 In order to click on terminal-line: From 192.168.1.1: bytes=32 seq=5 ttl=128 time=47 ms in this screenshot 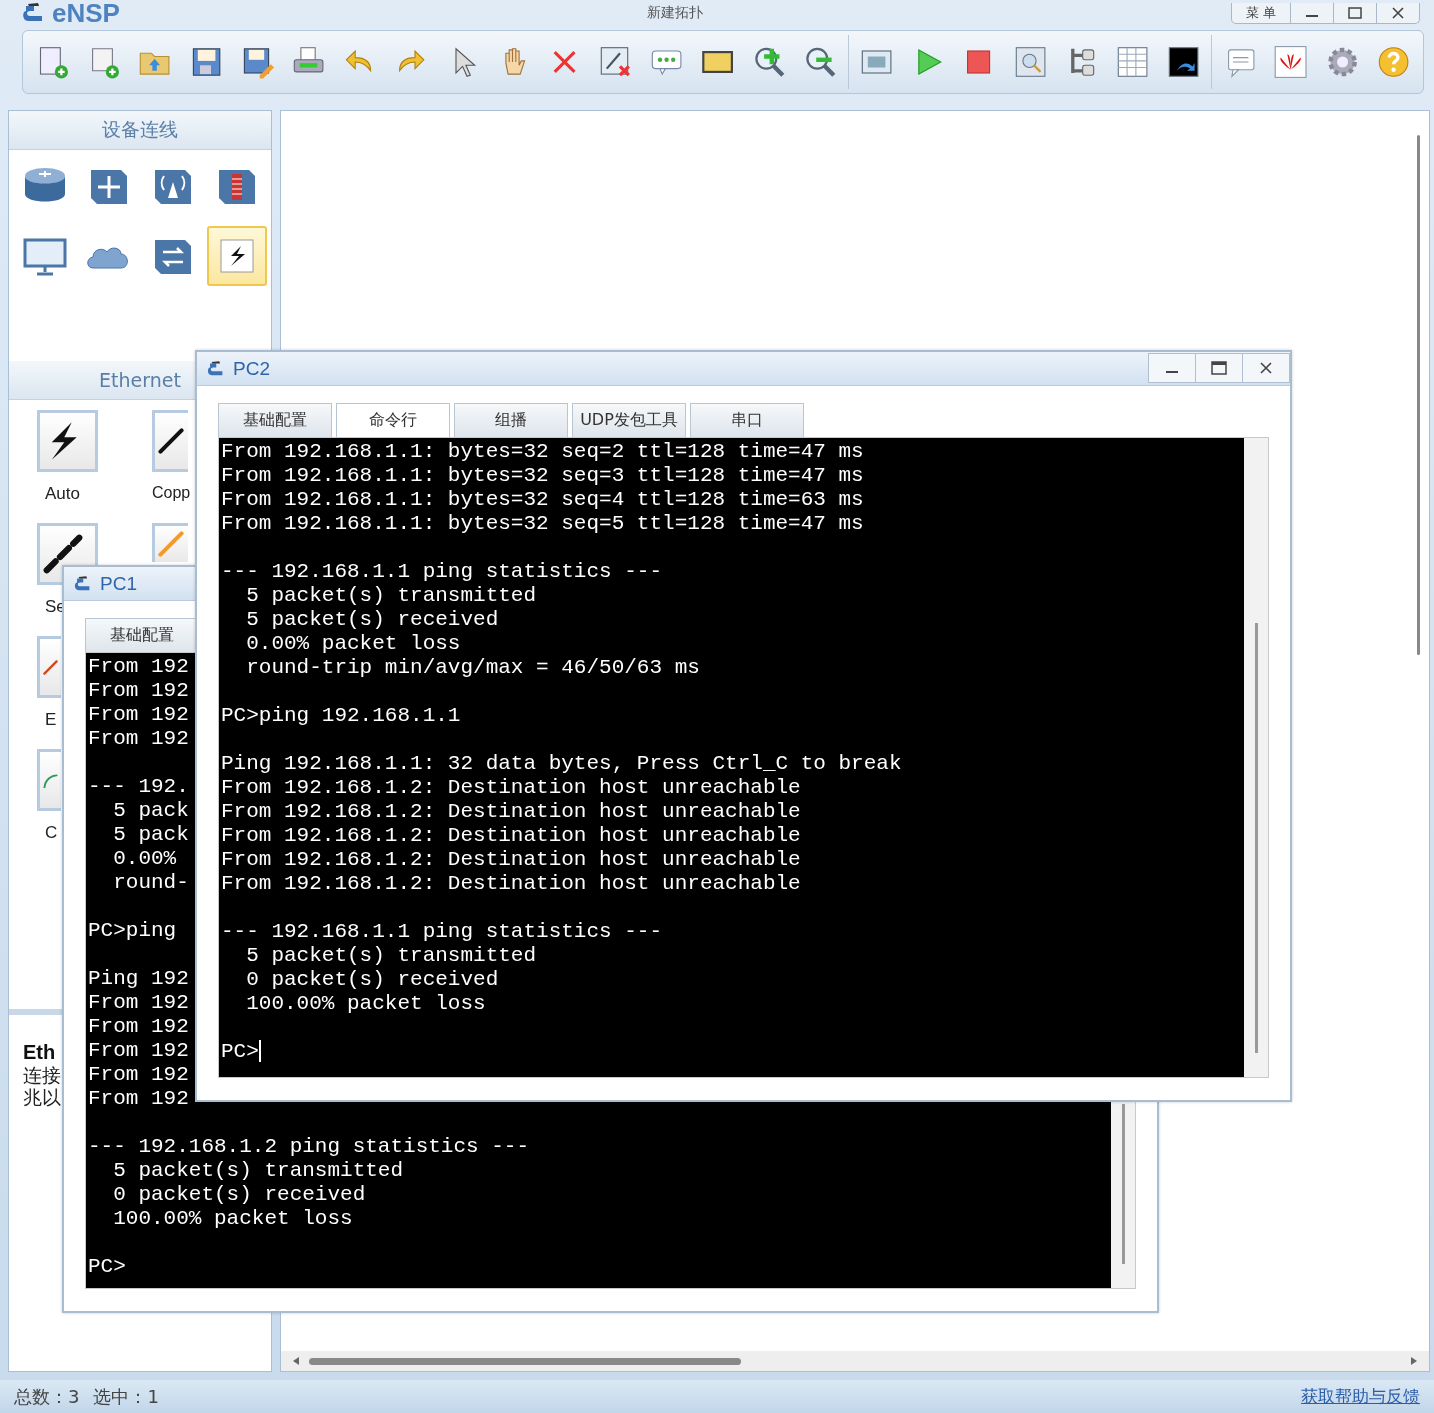, I will do `click(542, 524)`.